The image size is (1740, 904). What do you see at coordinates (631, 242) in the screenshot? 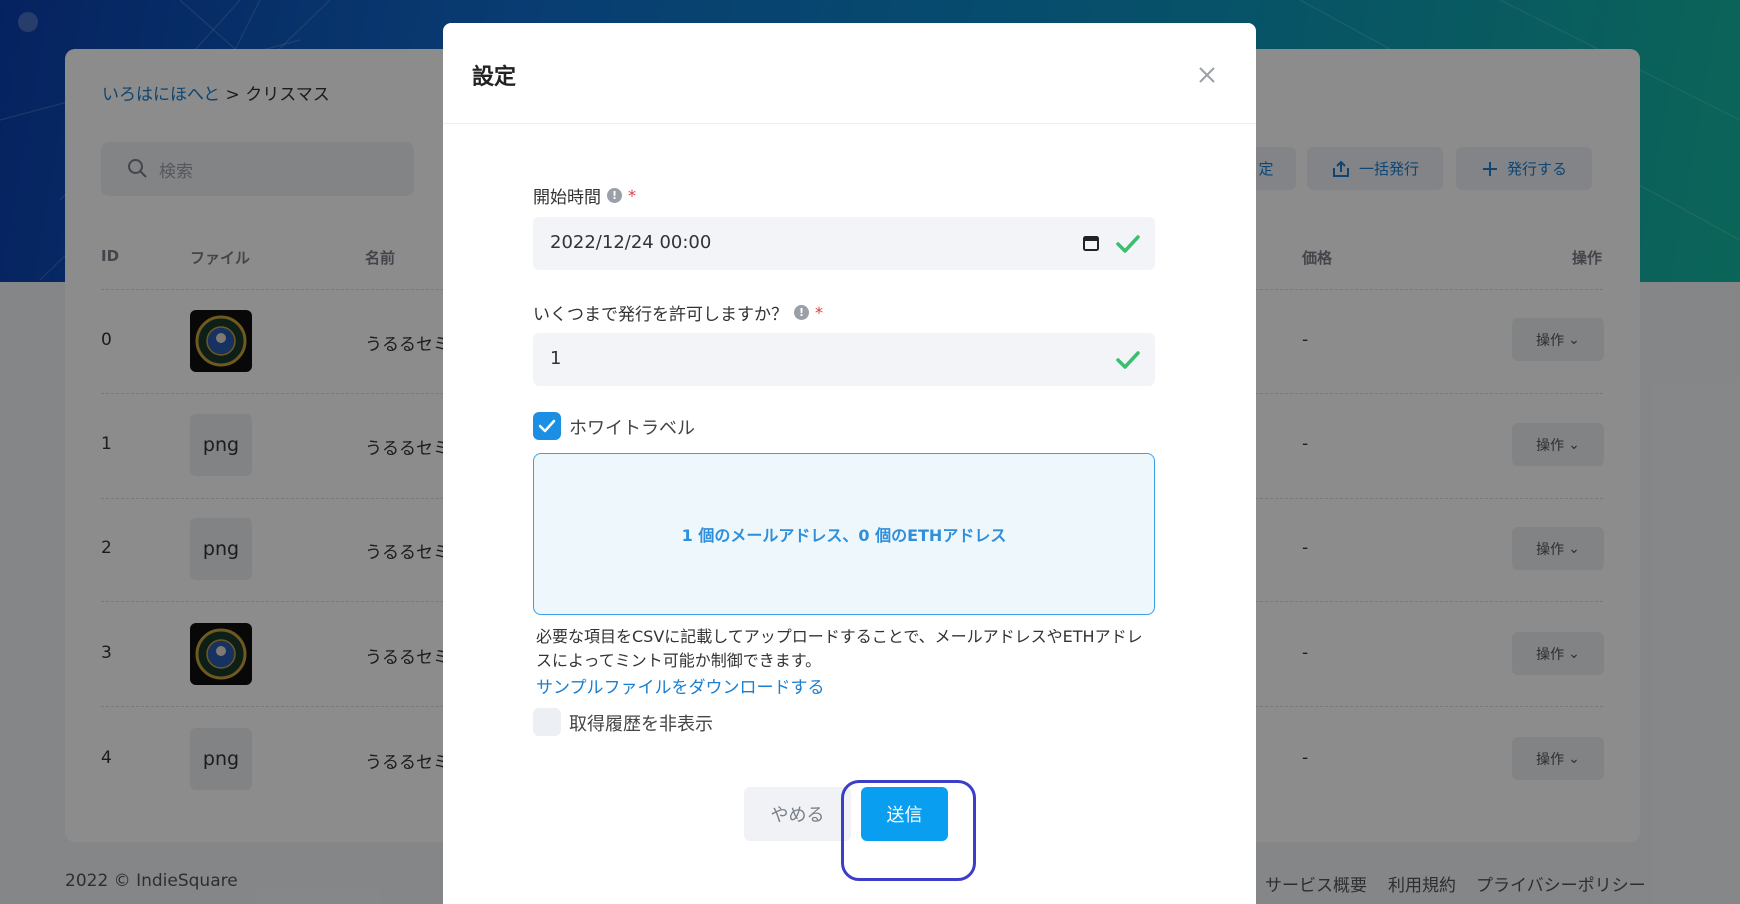
I see `start-time-value: 2022/12/24 00:00` at bounding box center [631, 242].